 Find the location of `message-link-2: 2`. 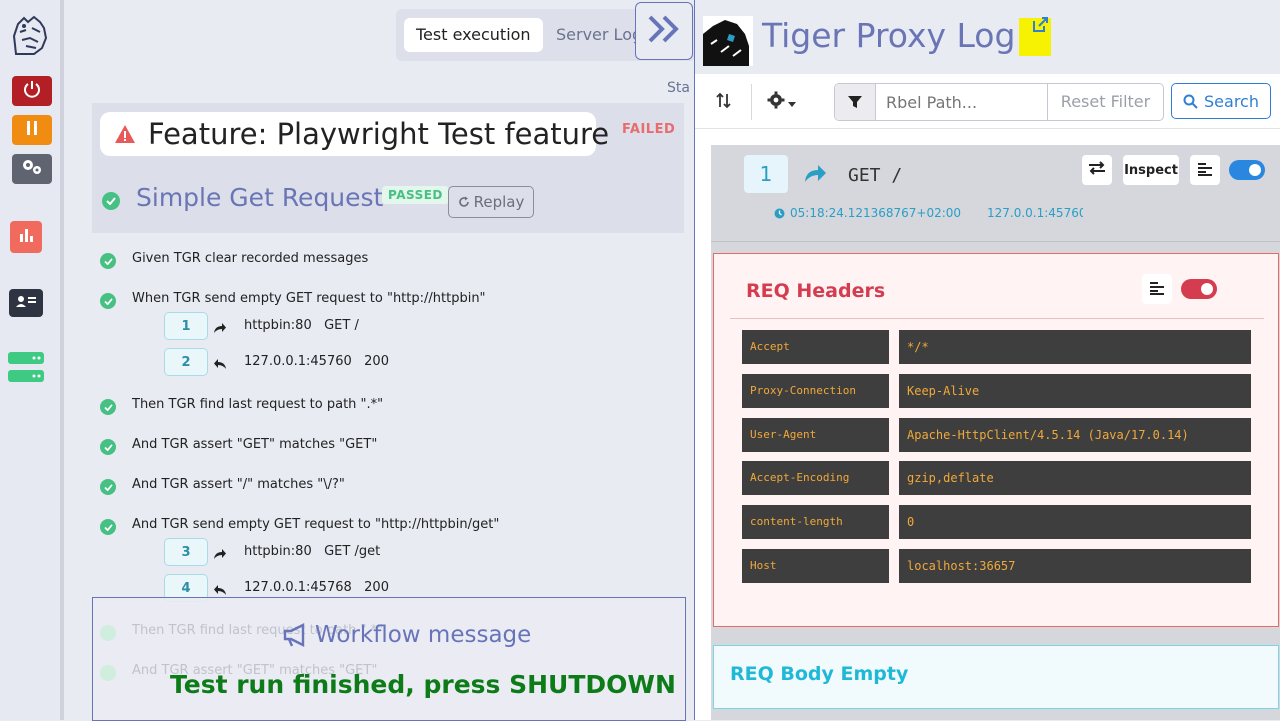

message-link-2: 2 is located at coordinates (186, 362).